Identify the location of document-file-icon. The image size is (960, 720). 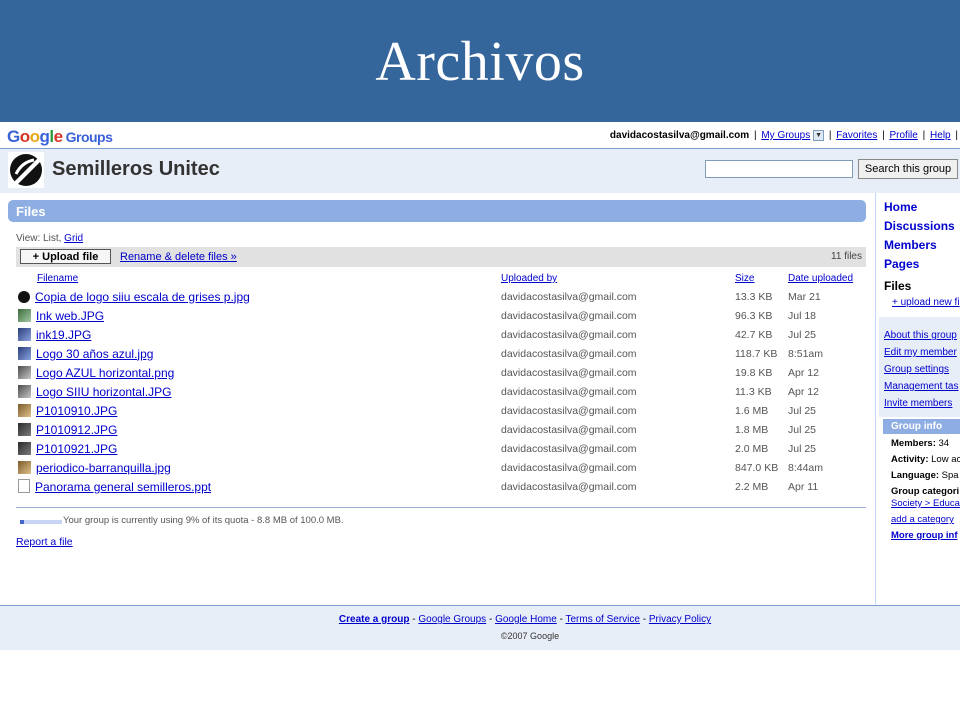
(24, 486).